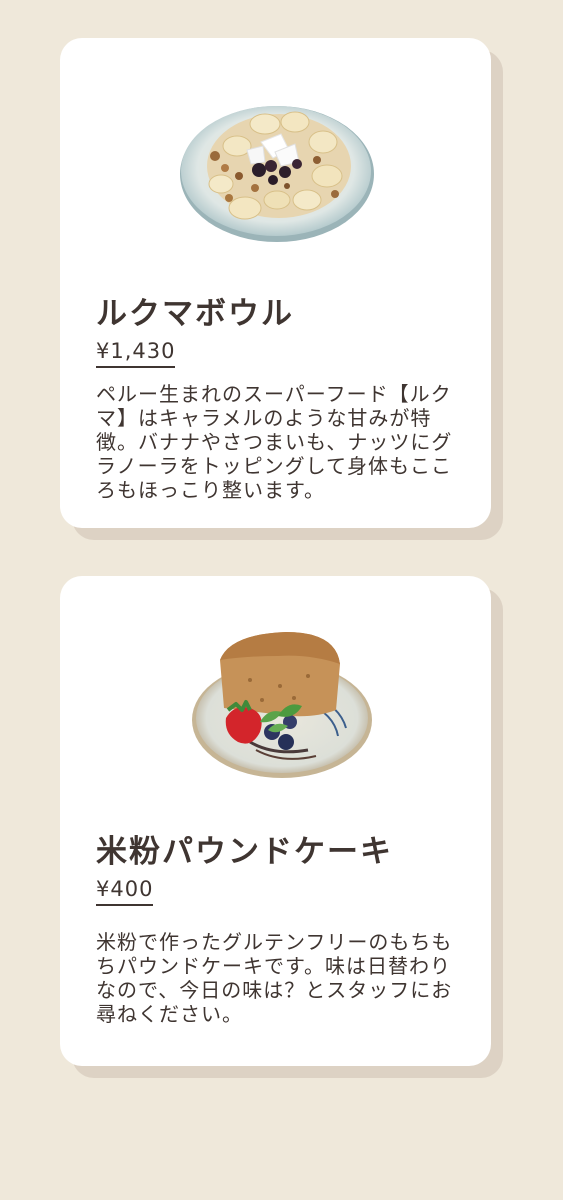 This screenshot has height=1200, width=563. What do you see at coordinates (244, 852) in the screenshot?
I see `menu-item-name: 米粉パウンドケーキ` at bounding box center [244, 852].